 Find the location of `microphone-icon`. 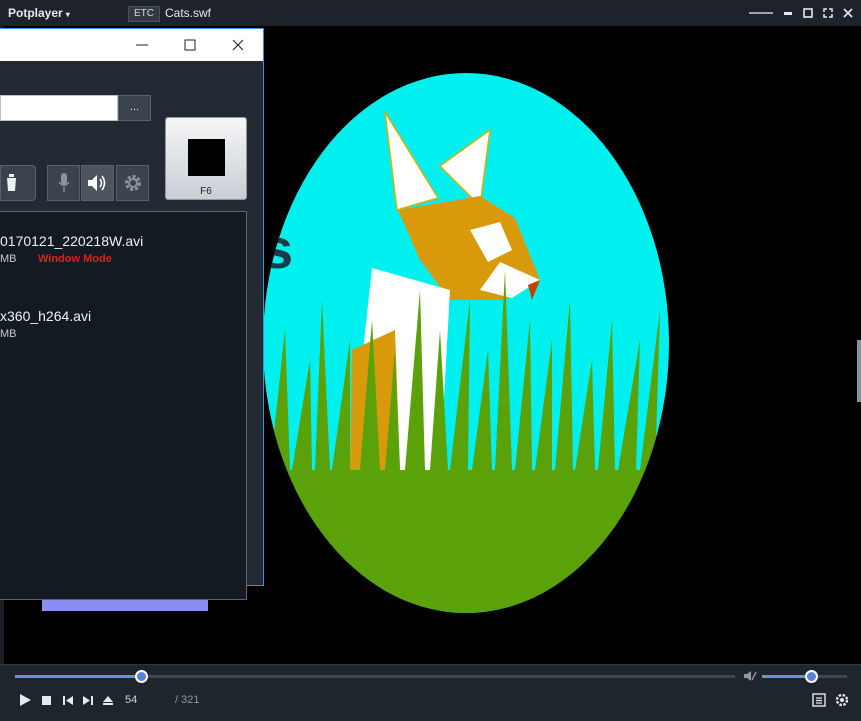

microphone-icon is located at coordinates (64, 182).